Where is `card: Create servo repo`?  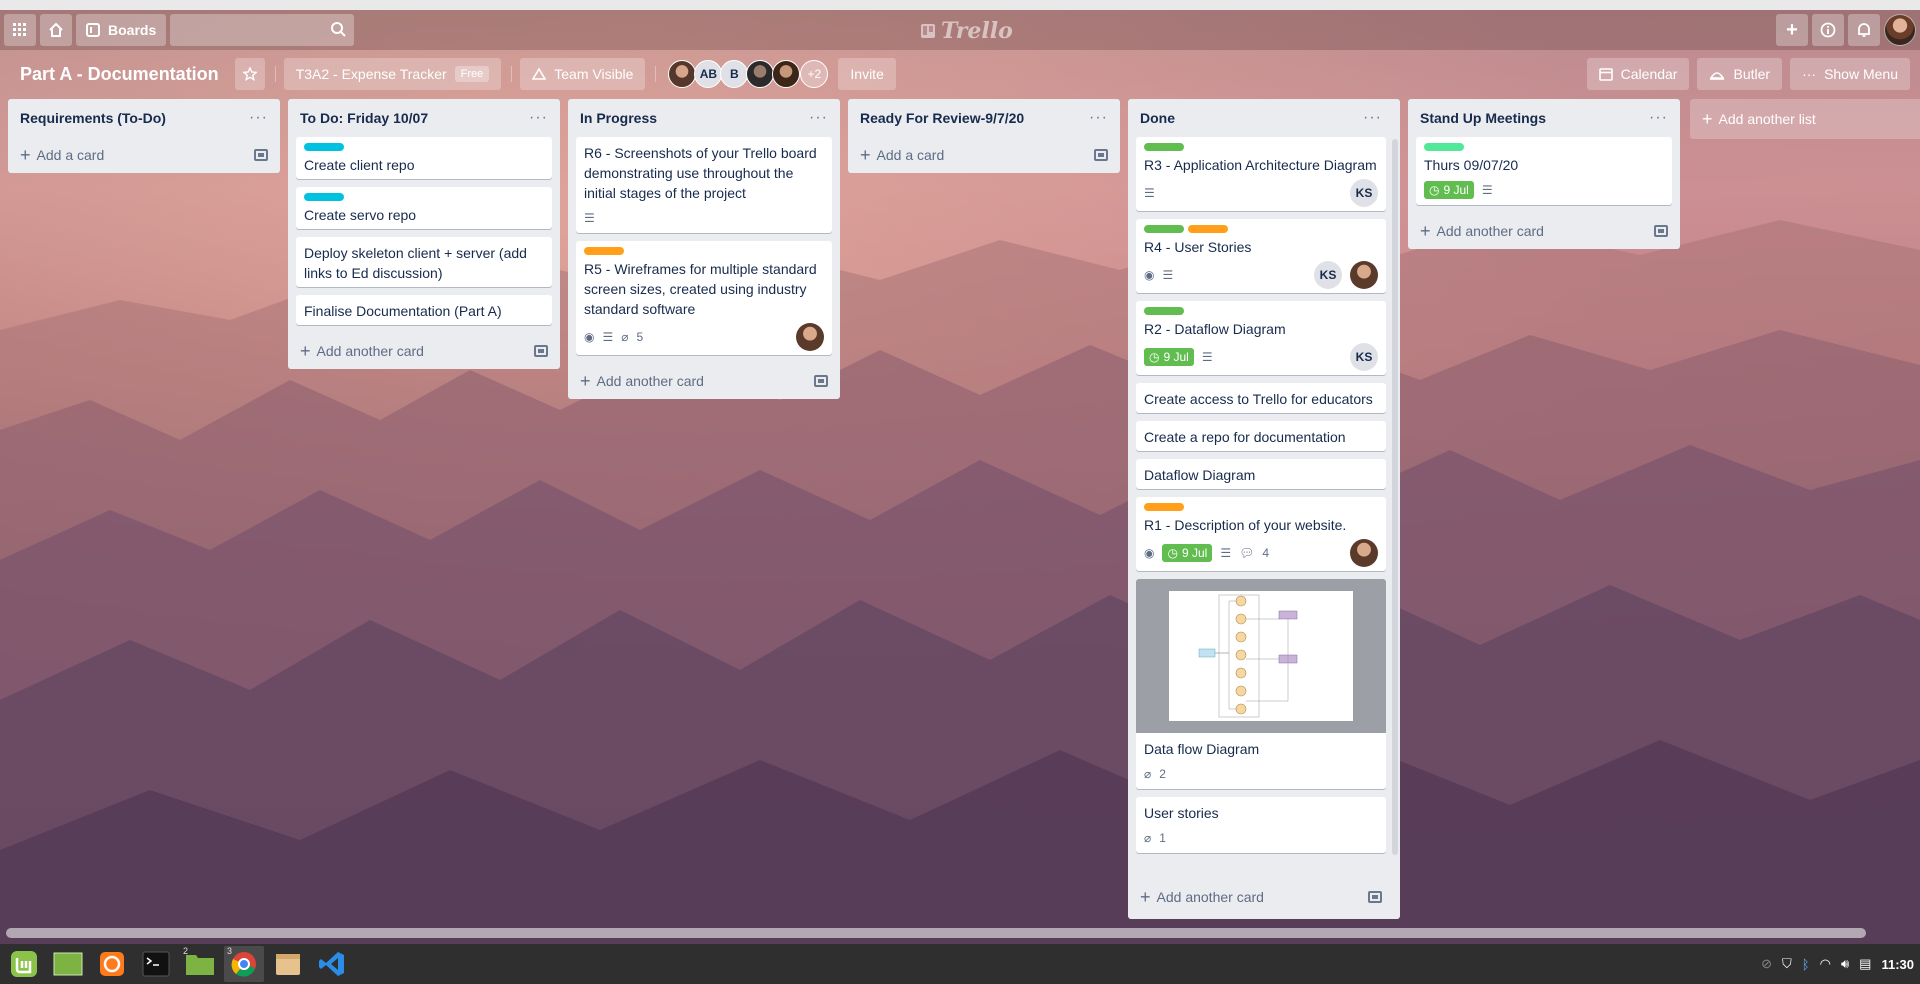 card: Create servo repo is located at coordinates (424, 208).